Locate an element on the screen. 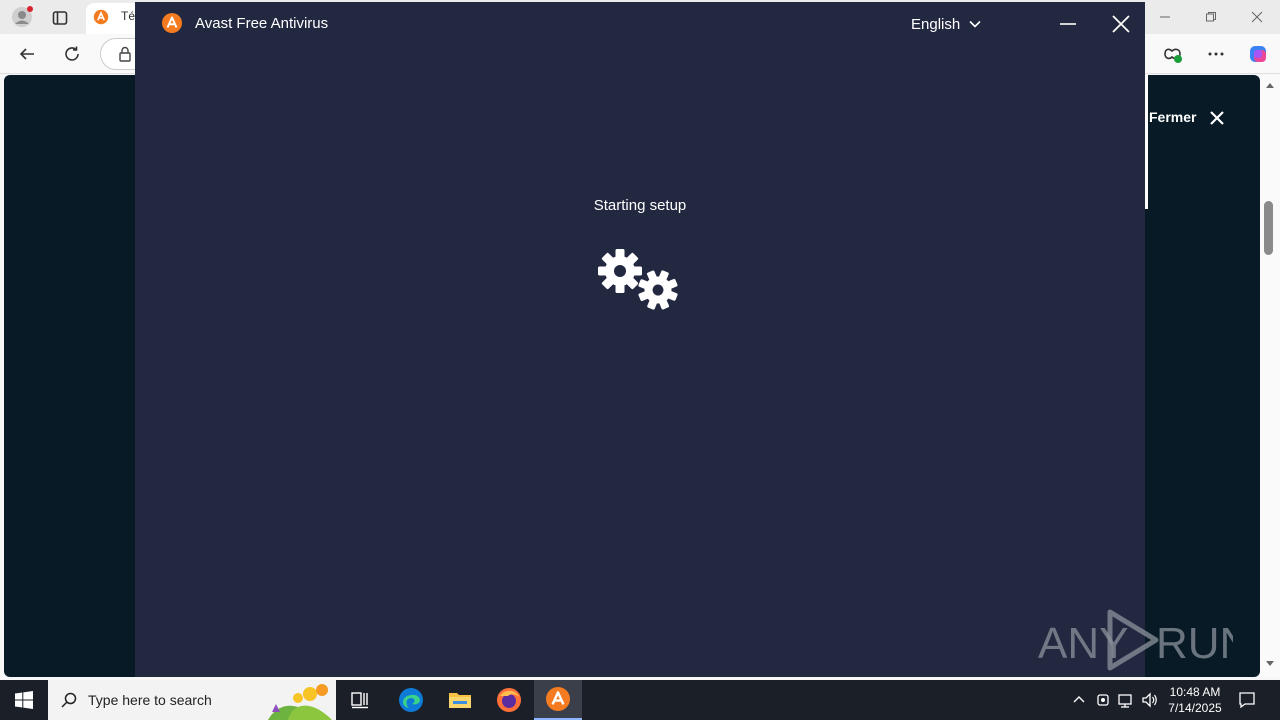  taskbar-file-explorer-button is located at coordinates (460, 700).